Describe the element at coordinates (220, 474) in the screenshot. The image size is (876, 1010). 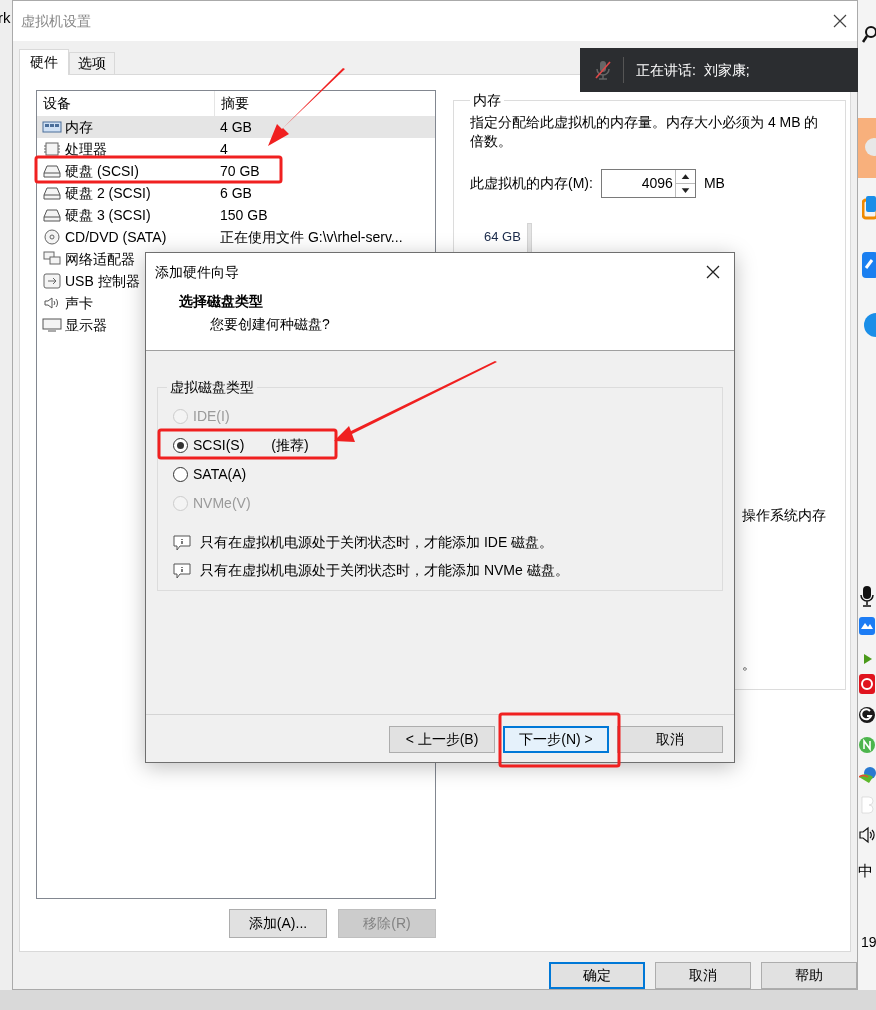
I see `radio-label: SATA(A)` at that location.